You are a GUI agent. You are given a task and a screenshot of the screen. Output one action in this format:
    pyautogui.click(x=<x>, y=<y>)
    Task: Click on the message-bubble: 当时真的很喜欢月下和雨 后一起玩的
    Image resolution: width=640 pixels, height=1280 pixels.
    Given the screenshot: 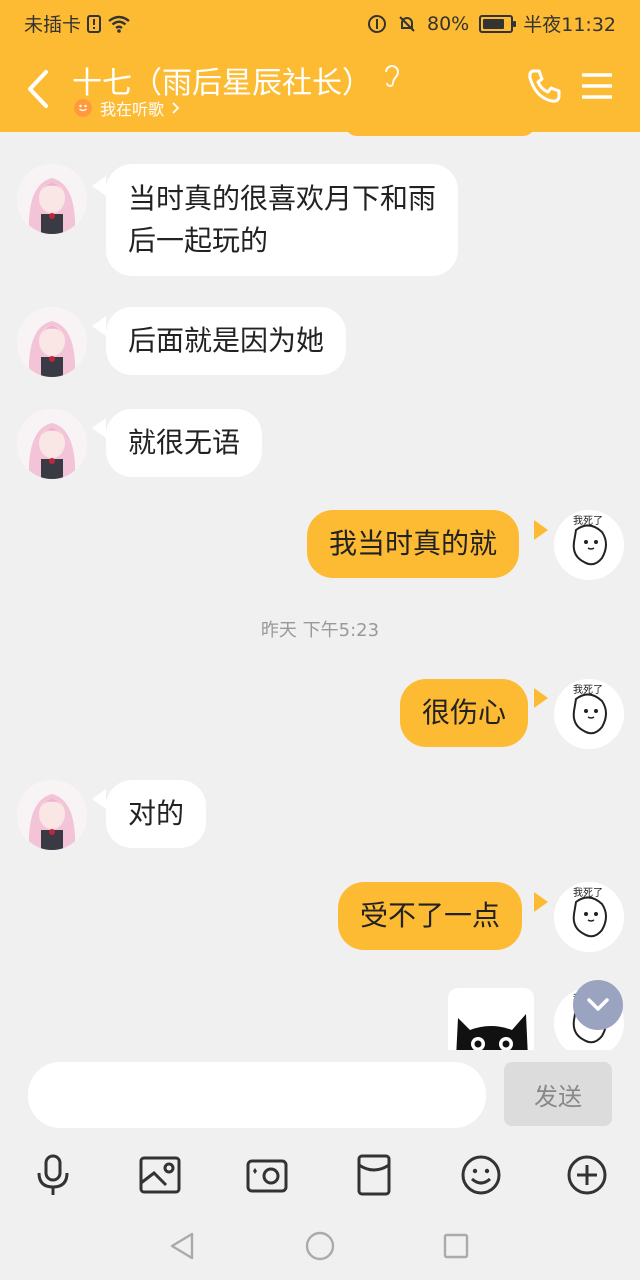 What is the action you would take?
    pyautogui.click(x=282, y=220)
    